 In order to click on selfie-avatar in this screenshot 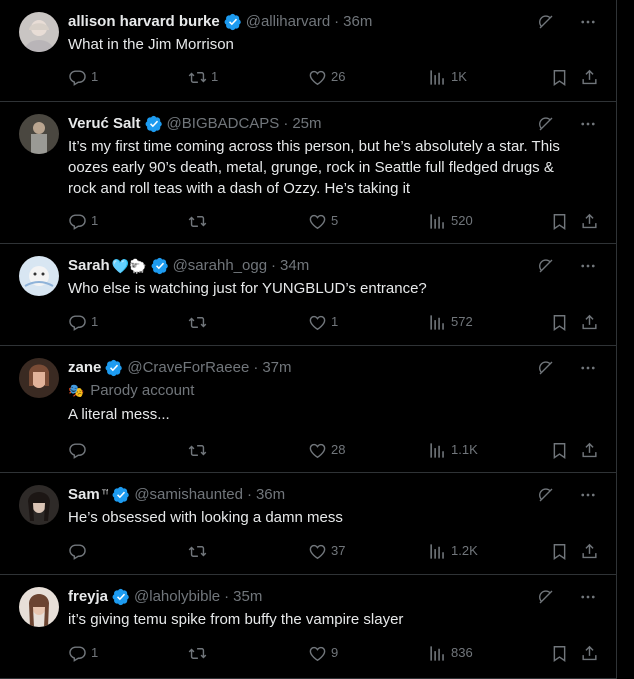, I will do `click(39, 378)`.